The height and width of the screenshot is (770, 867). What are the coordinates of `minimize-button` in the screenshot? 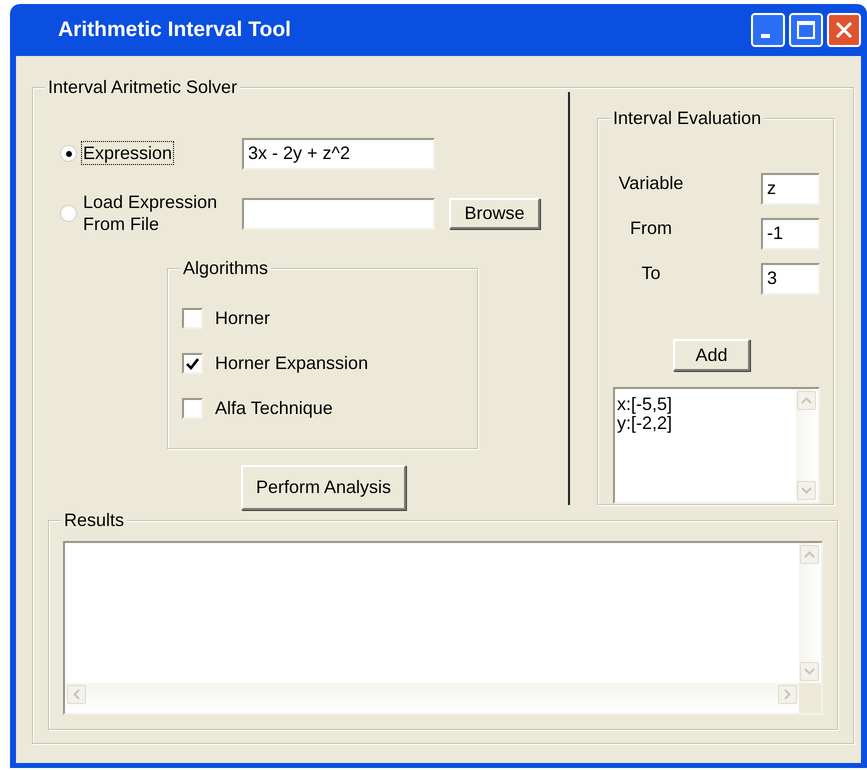 It's located at (768, 30).